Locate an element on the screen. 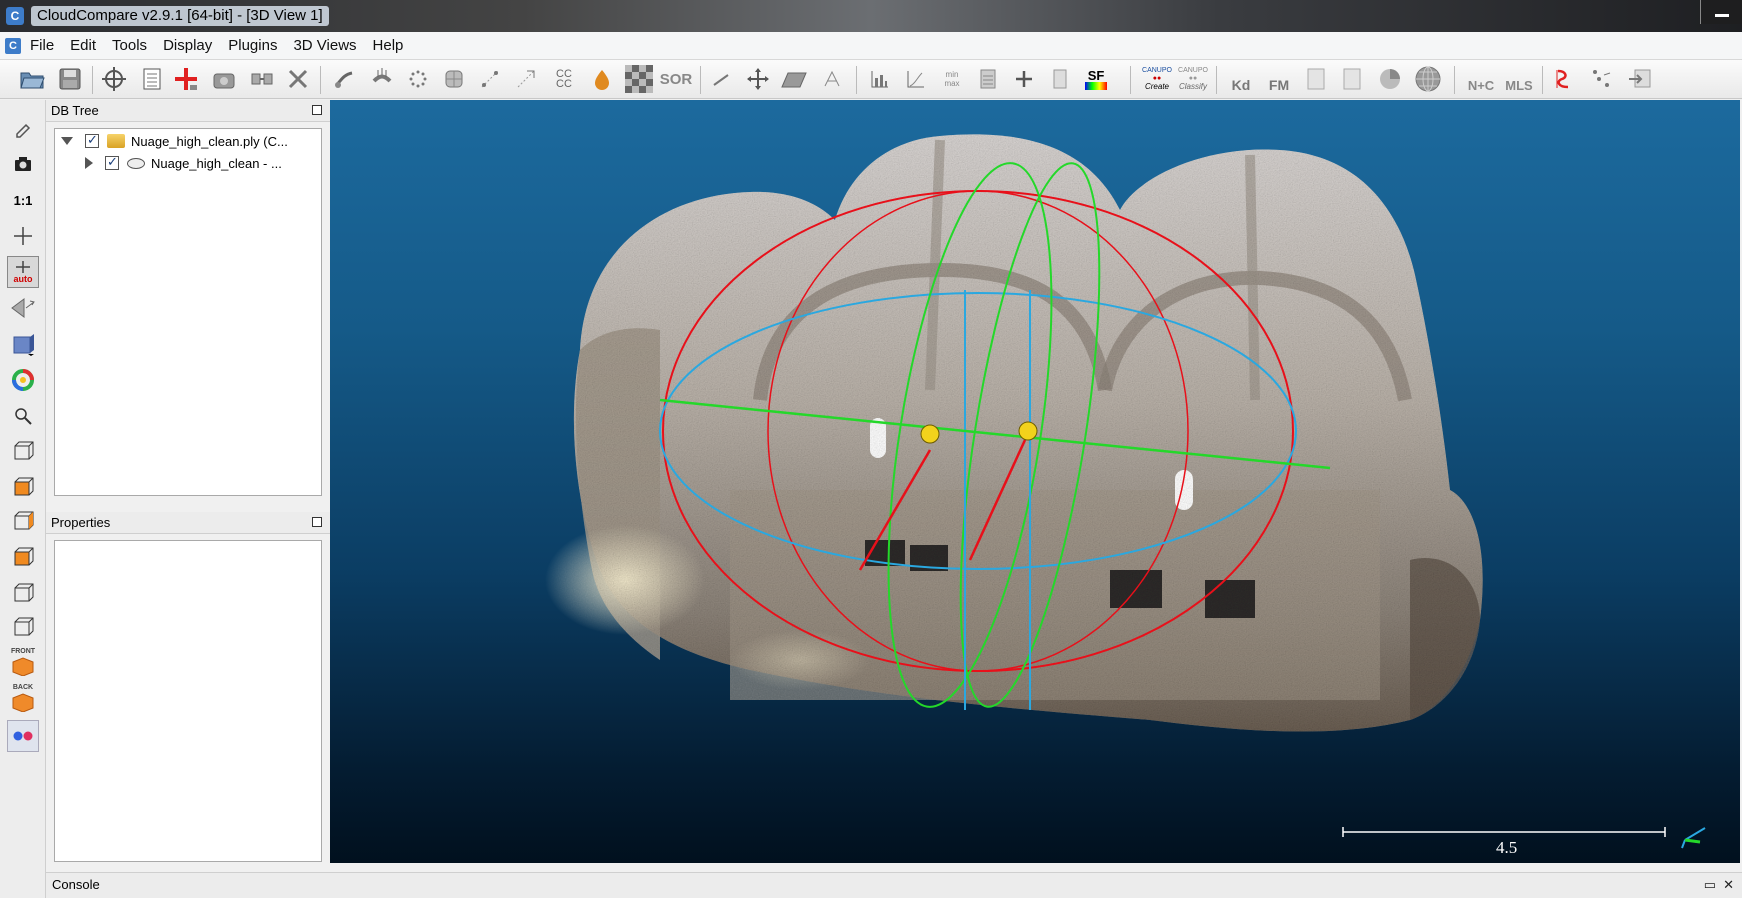  calculator-icon is located at coordinates (988, 79).